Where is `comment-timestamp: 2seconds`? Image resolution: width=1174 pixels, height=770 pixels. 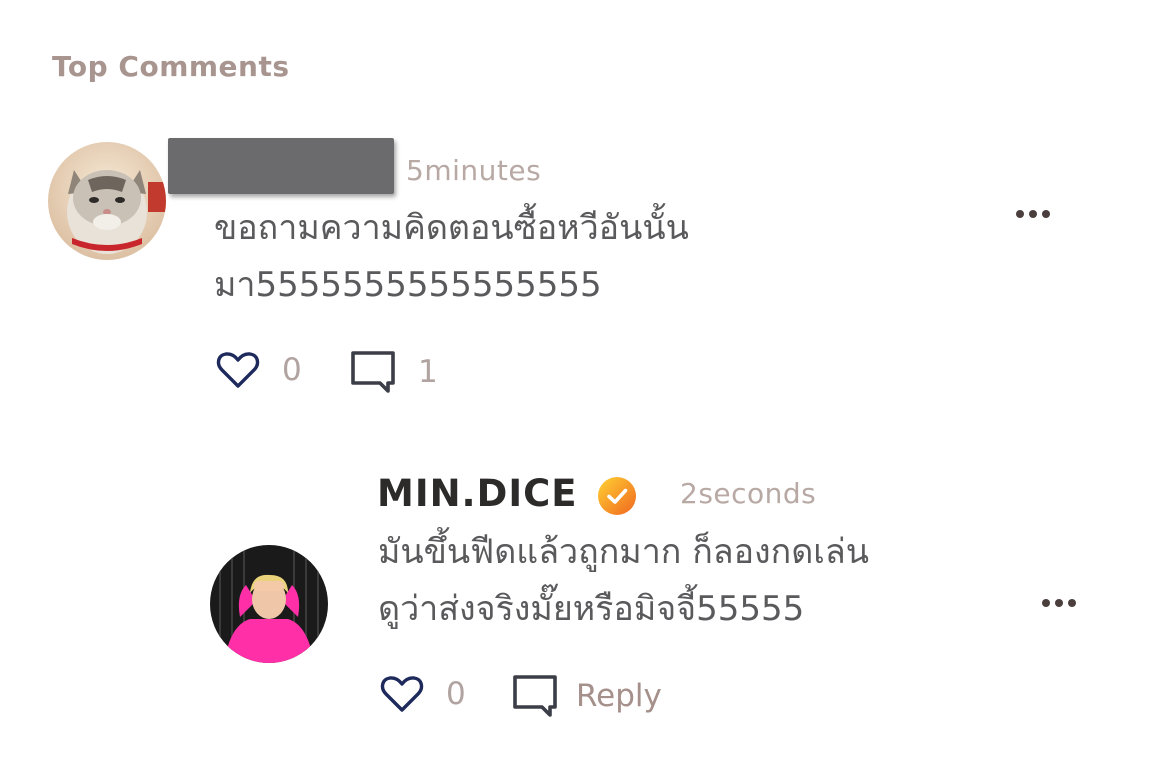 comment-timestamp: 2seconds is located at coordinates (748, 493).